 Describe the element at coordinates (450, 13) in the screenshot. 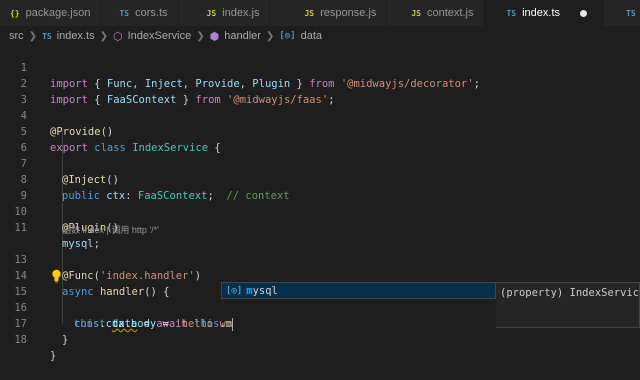

I see `tab-label: context.js` at that location.